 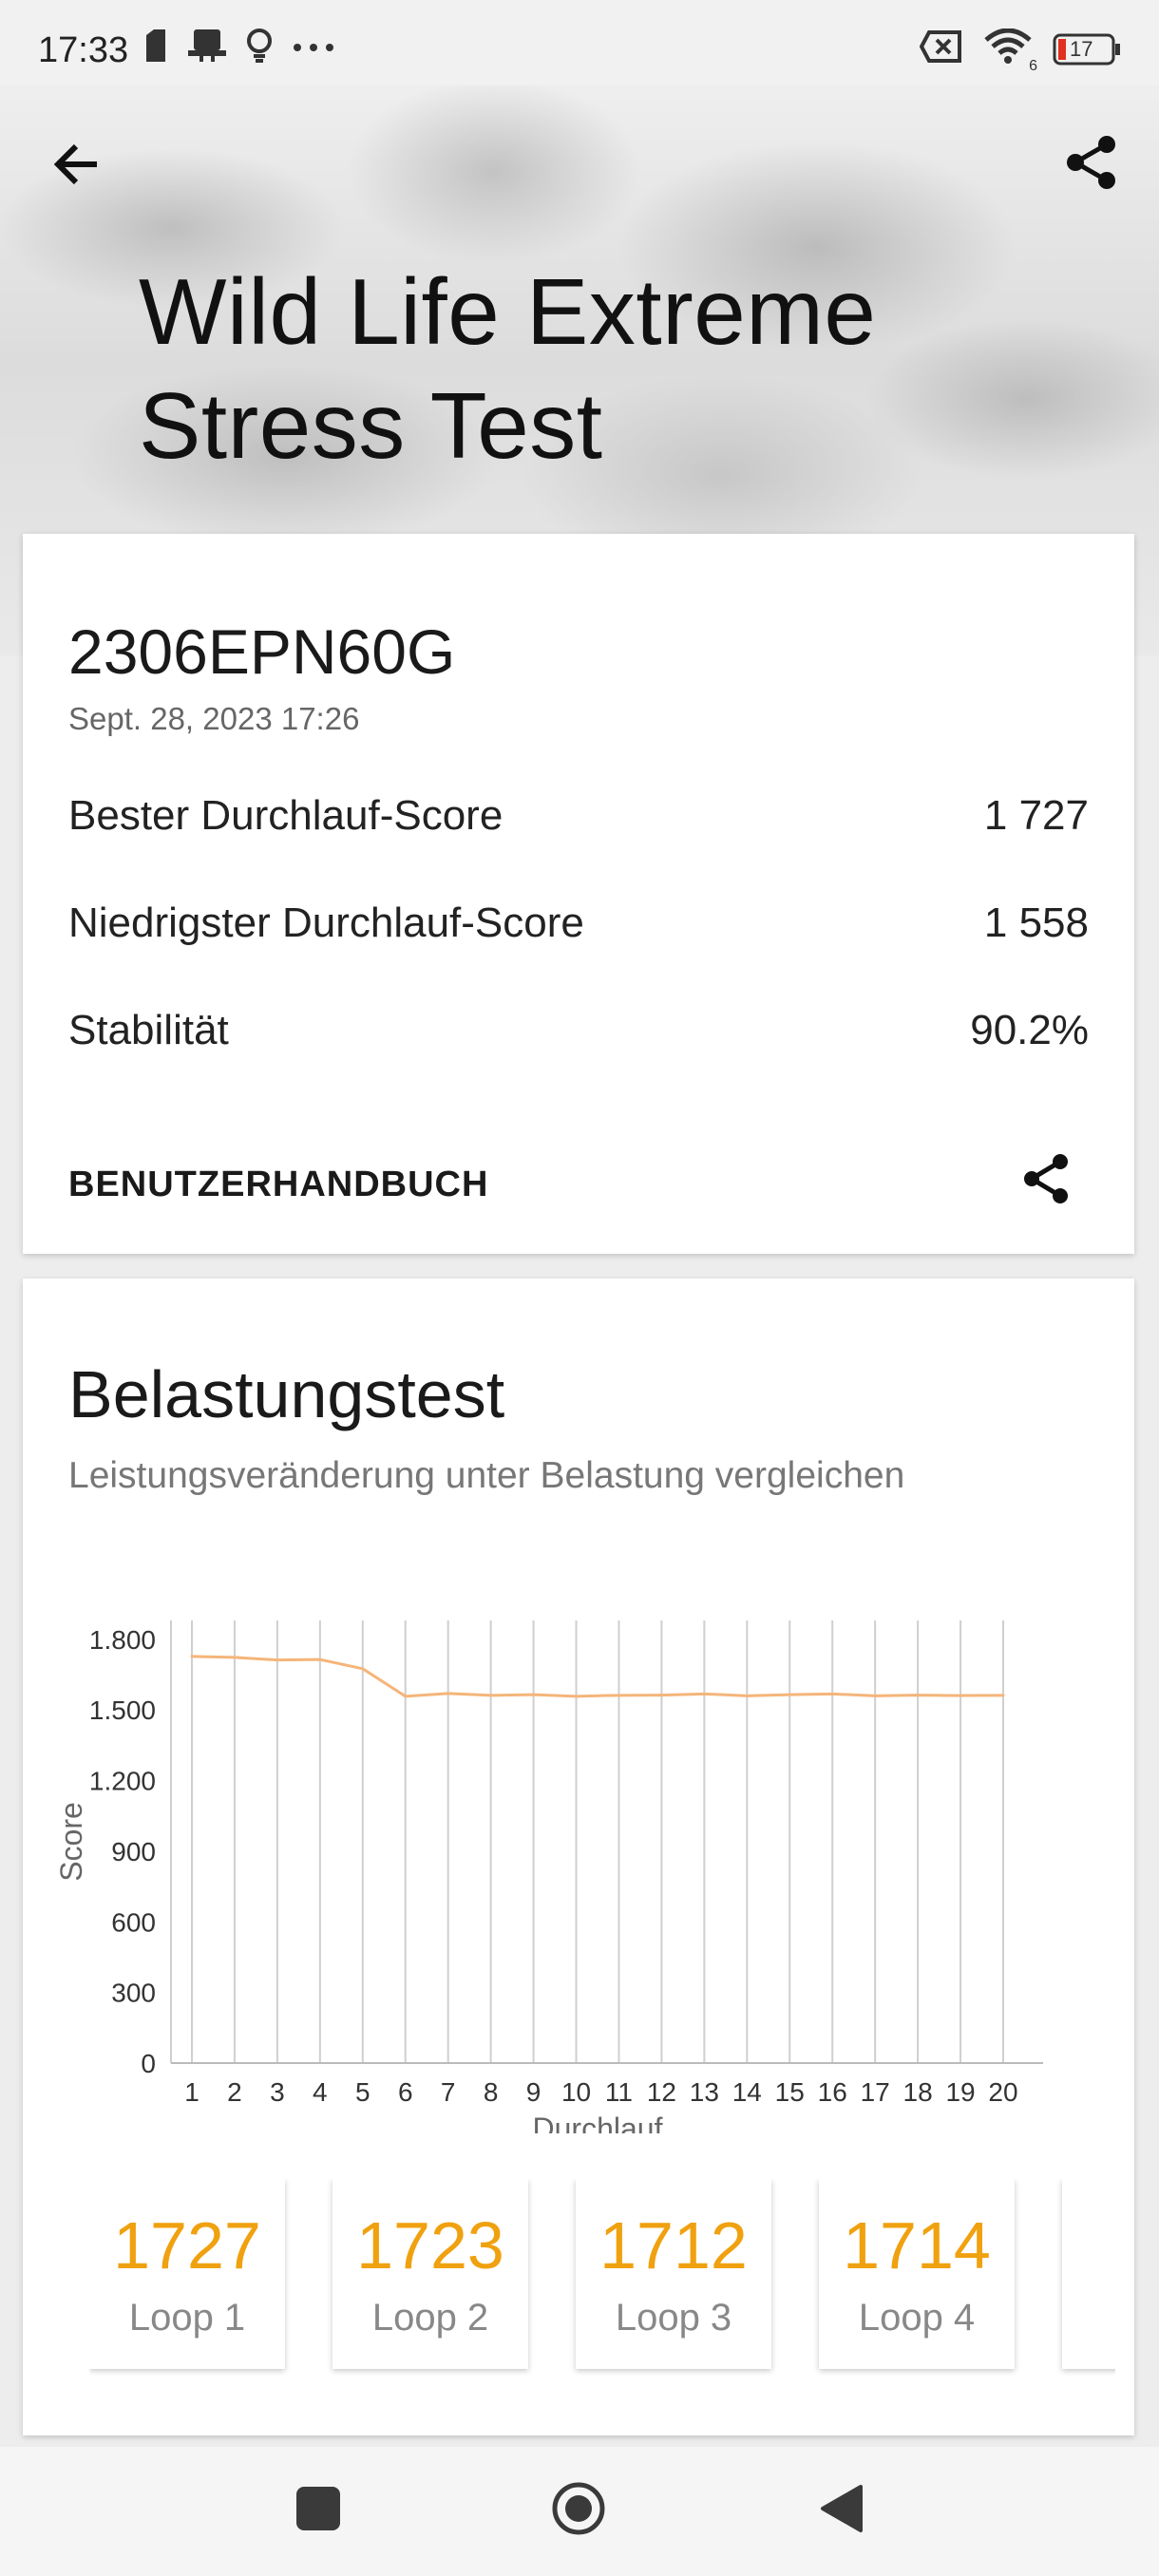 What do you see at coordinates (133, 1851) in the screenshot?
I see `y-tick-label: 900` at bounding box center [133, 1851].